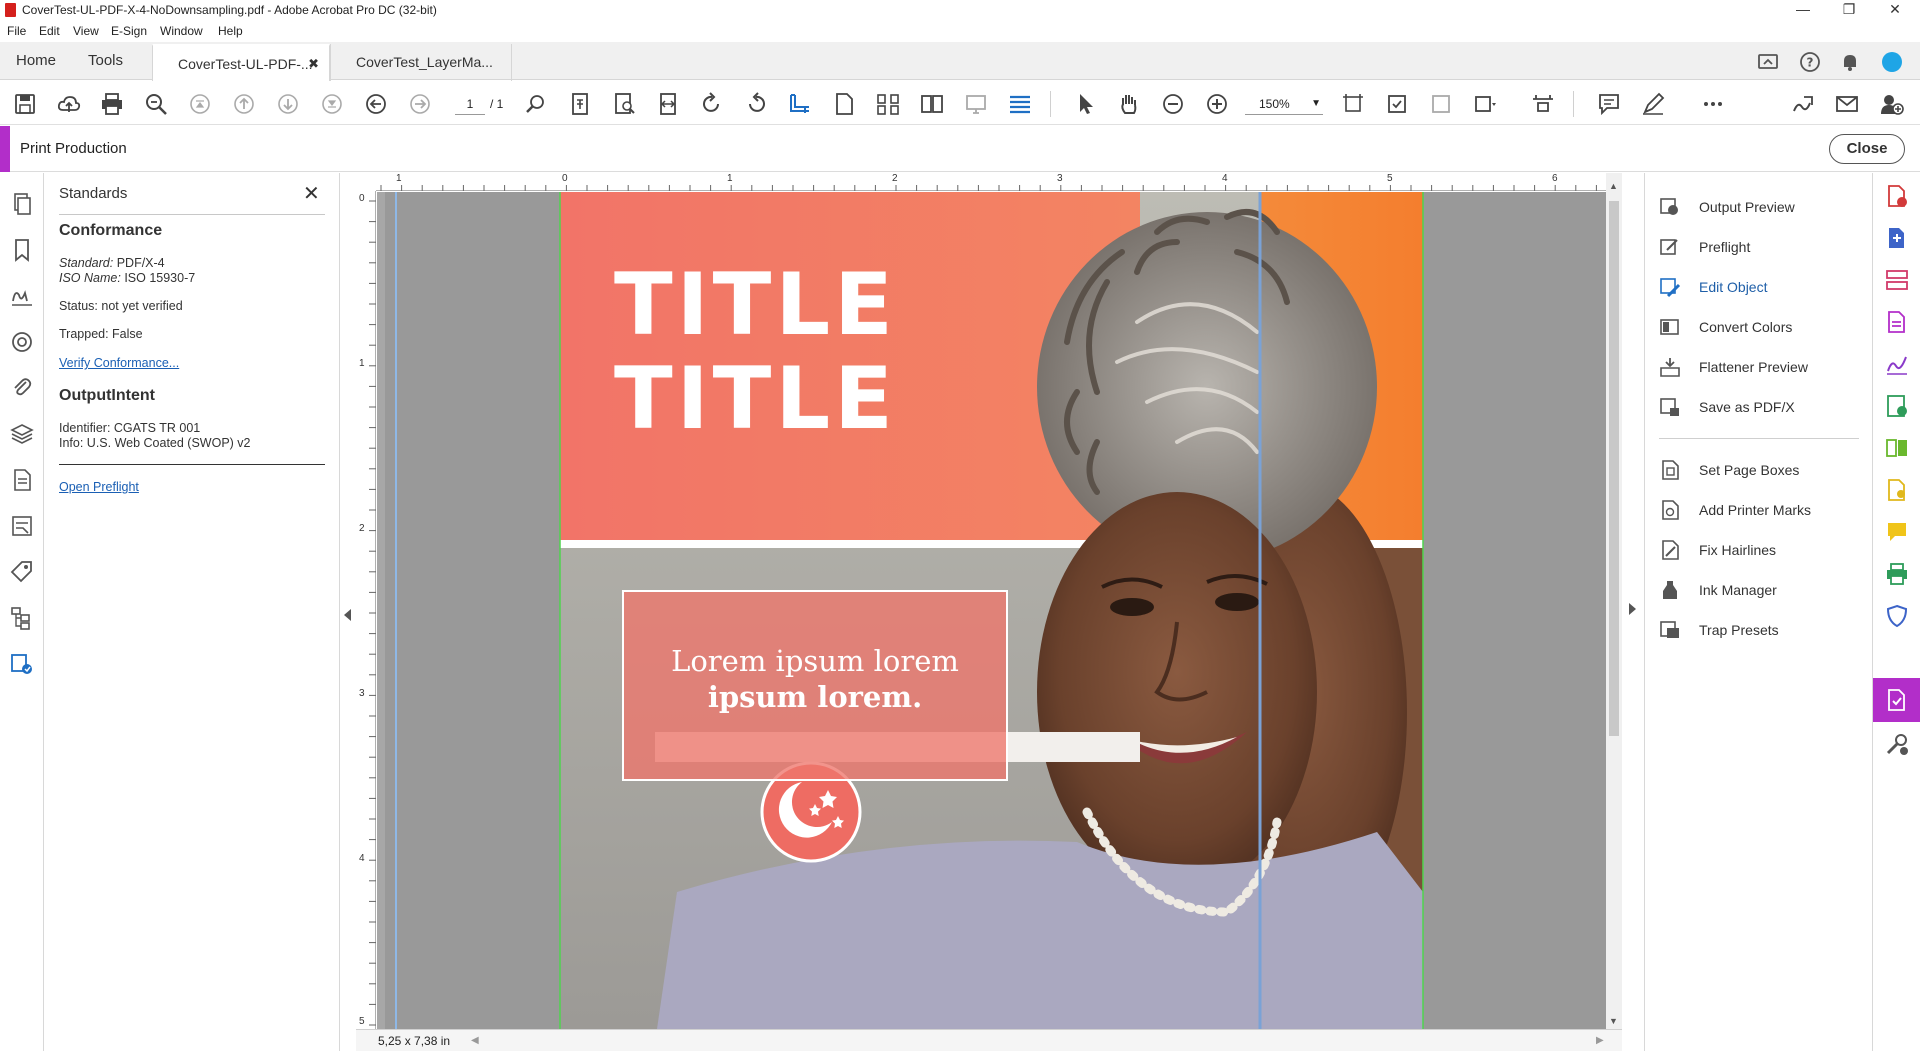 Image resolution: width=1920 pixels, height=1052 pixels. Describe the element at coordinates (1897, 322) in the screenshot. I see `edit-pdf-icon` at that location.